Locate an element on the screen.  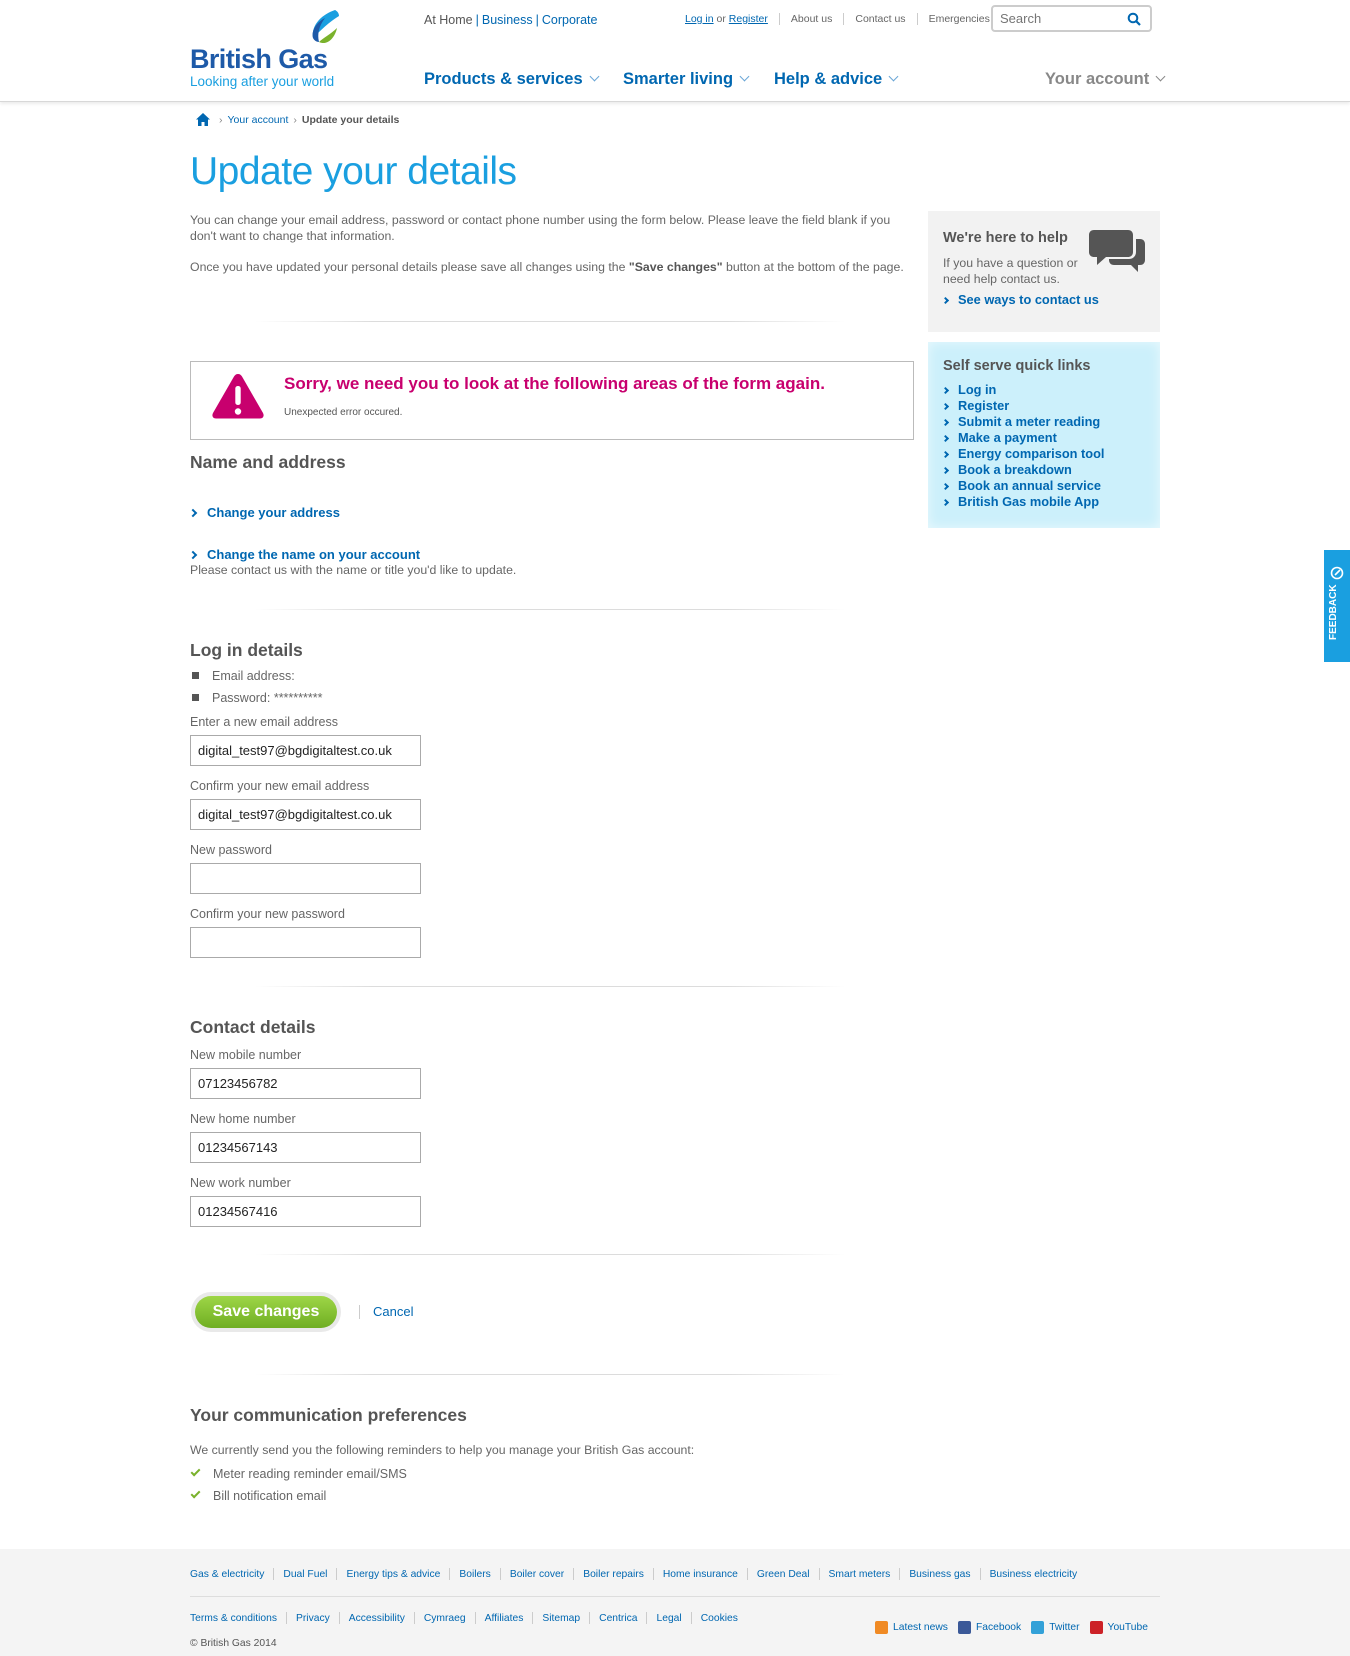
footer-link: Energy tips & advice is located at coordinates (393, 1574).